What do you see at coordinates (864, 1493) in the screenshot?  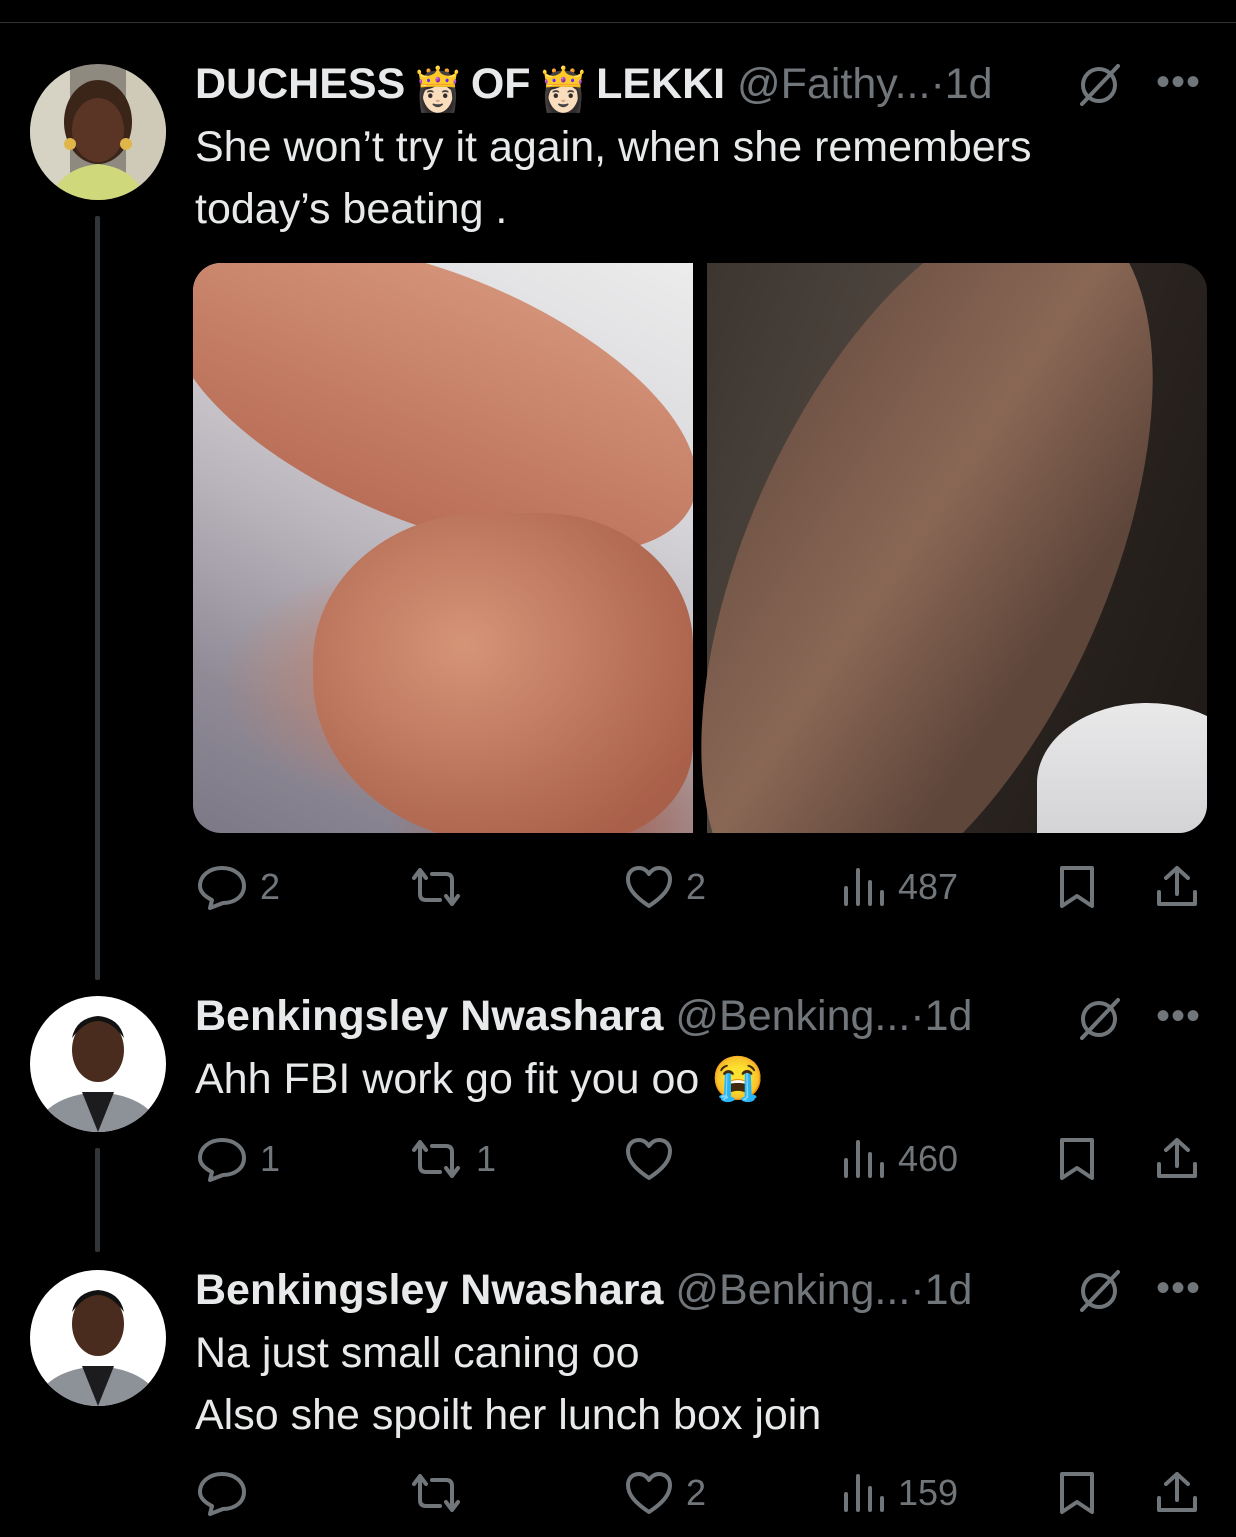 I see `views-icon` at bounding box center [864, 1493].